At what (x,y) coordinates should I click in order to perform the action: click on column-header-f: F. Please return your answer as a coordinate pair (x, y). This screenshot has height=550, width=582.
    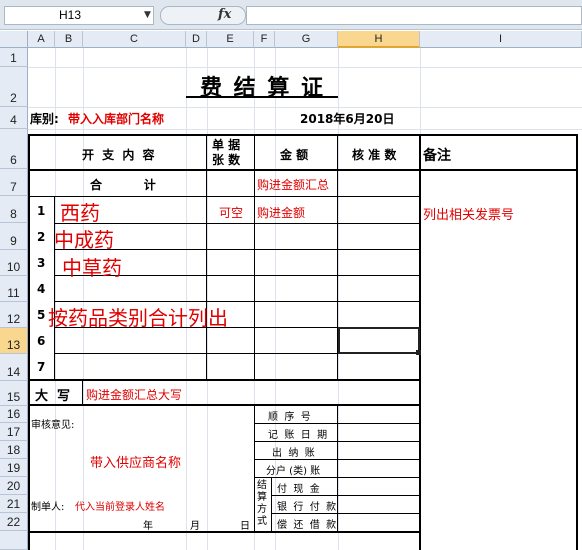
    Looking at the image, I should click on (264, 39).